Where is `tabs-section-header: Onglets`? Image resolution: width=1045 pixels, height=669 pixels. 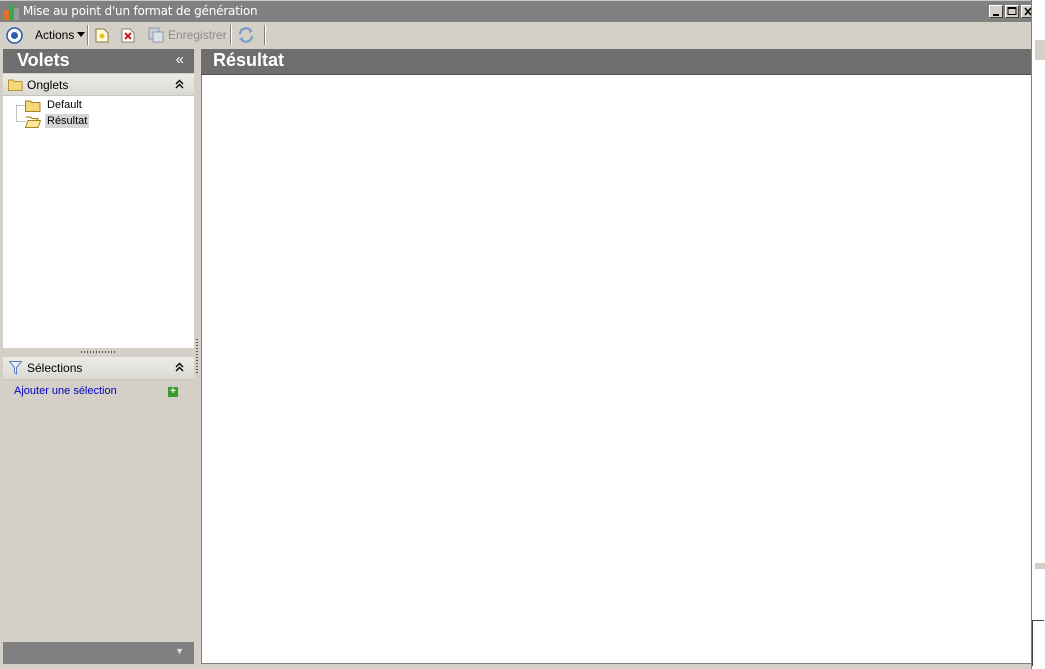
tabs-section-header: Onglets is located at coordinates (98, 85).